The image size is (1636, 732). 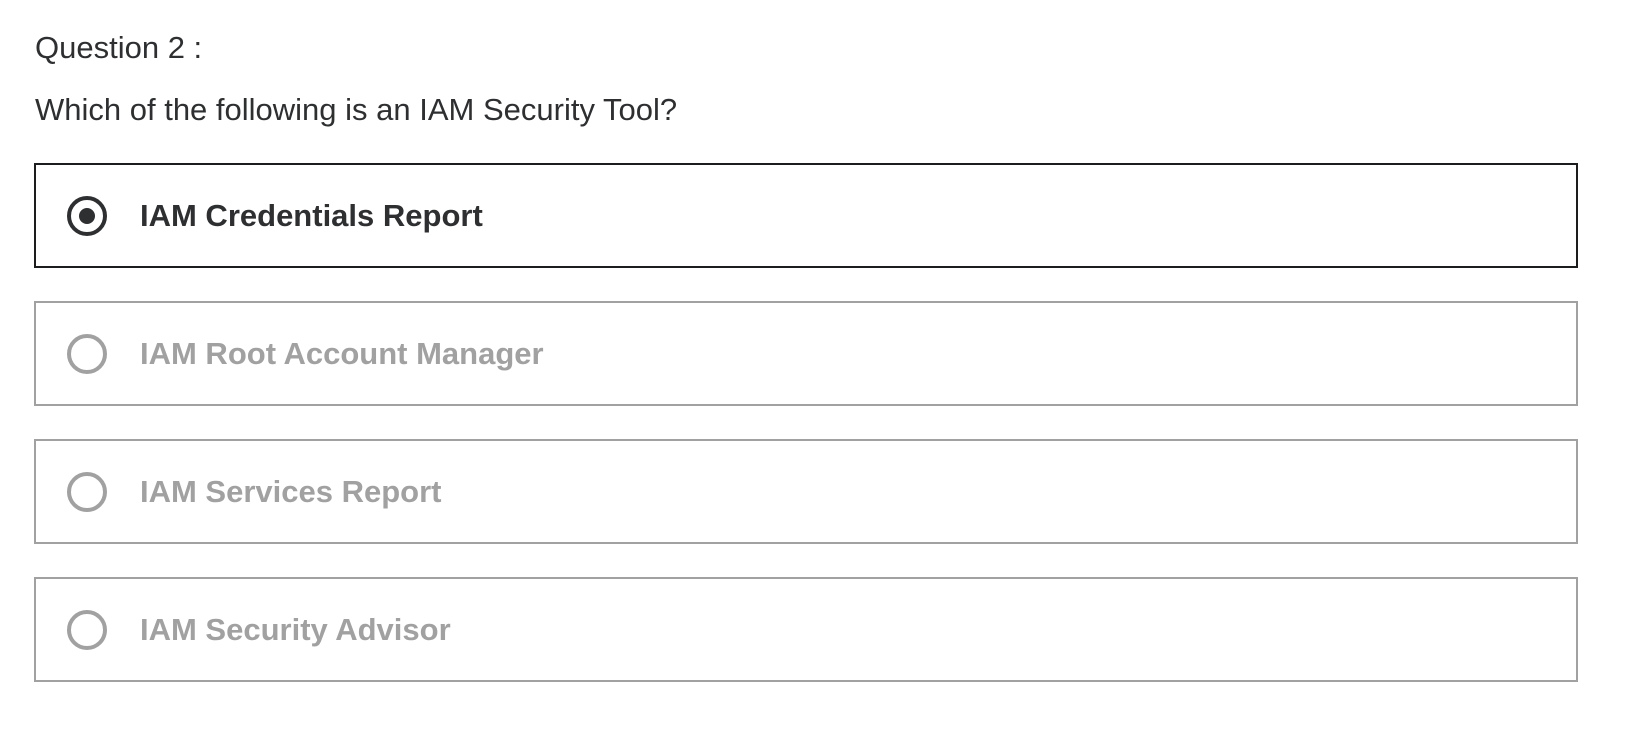 What do you see at coordinates (119, 47) in the screenshot?
I see `question-number: Question 2 :` at bounding box center [119, 47].